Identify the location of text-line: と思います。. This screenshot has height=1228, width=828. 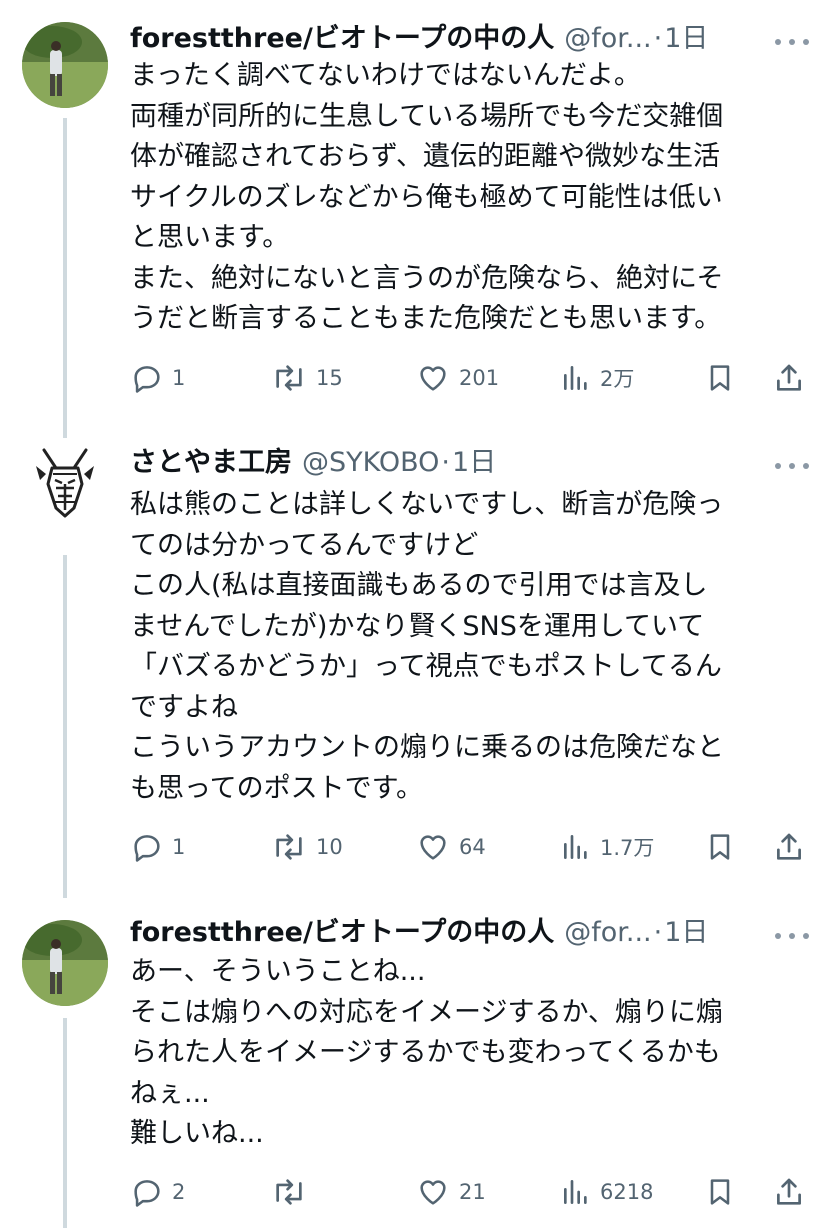
(210, 237).